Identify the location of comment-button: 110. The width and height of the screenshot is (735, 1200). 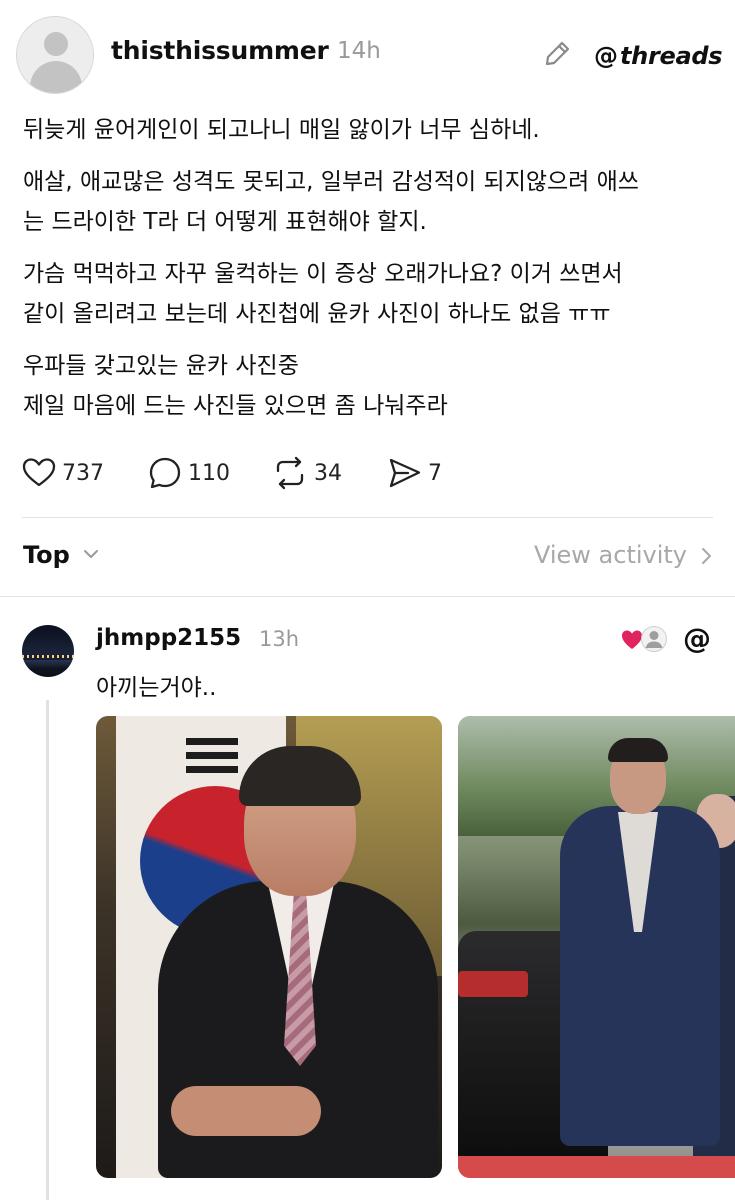
(189, 473).